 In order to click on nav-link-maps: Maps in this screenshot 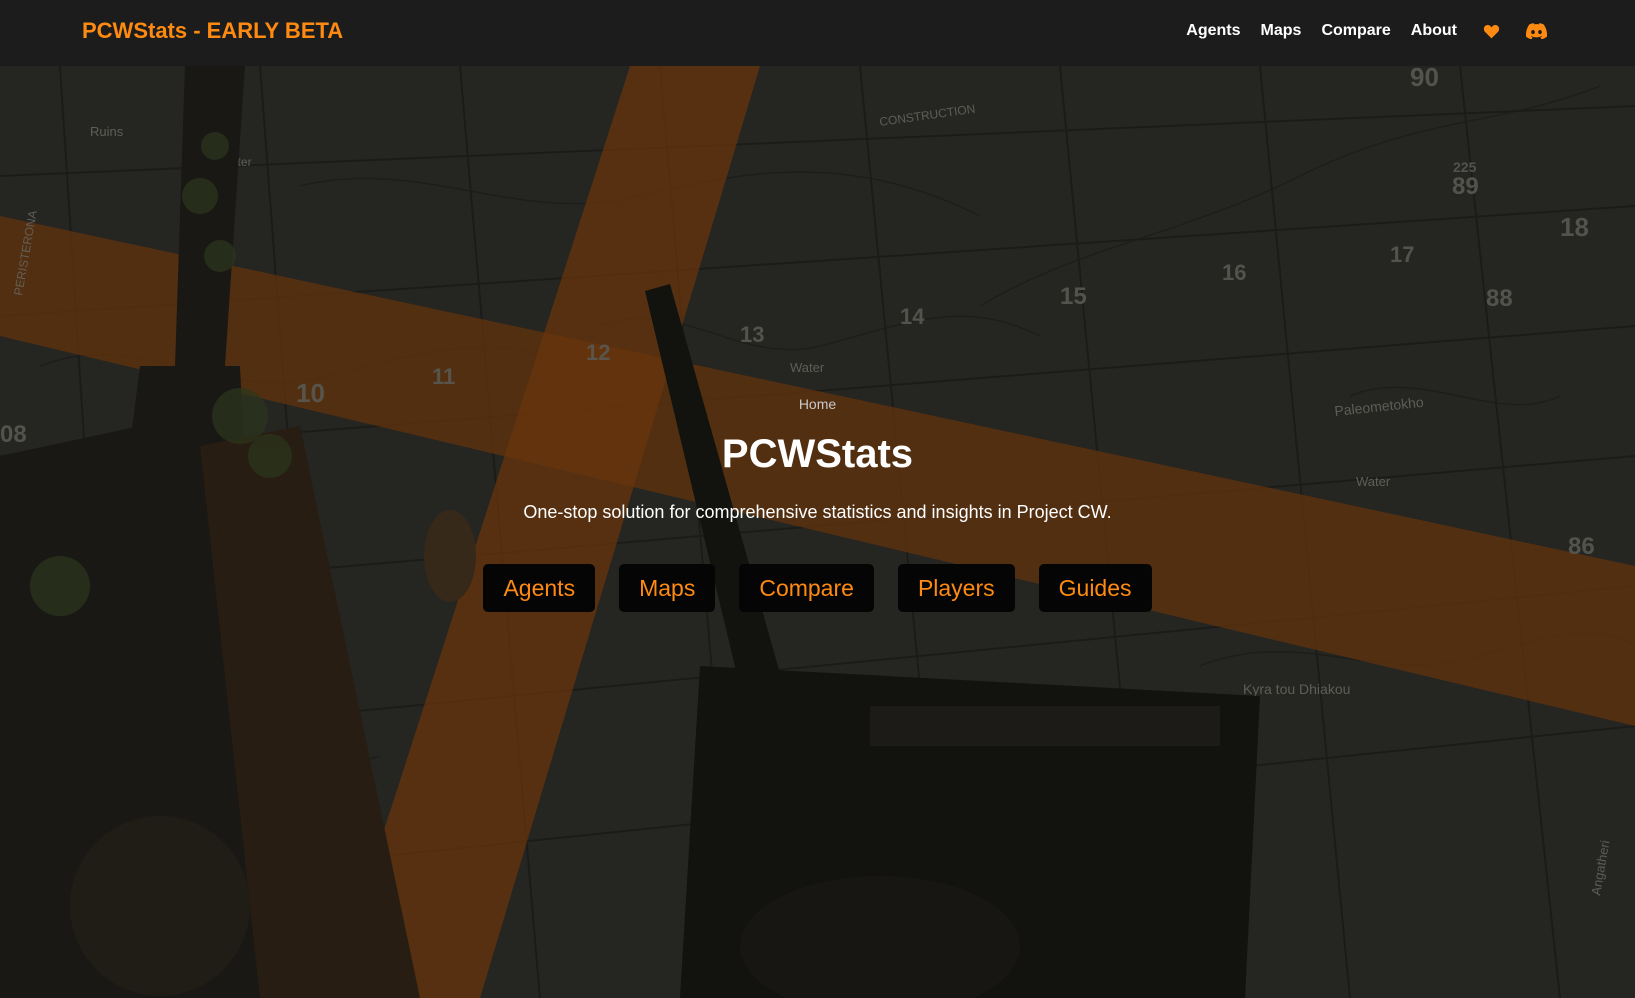, I will do `click(1281, 31)`.